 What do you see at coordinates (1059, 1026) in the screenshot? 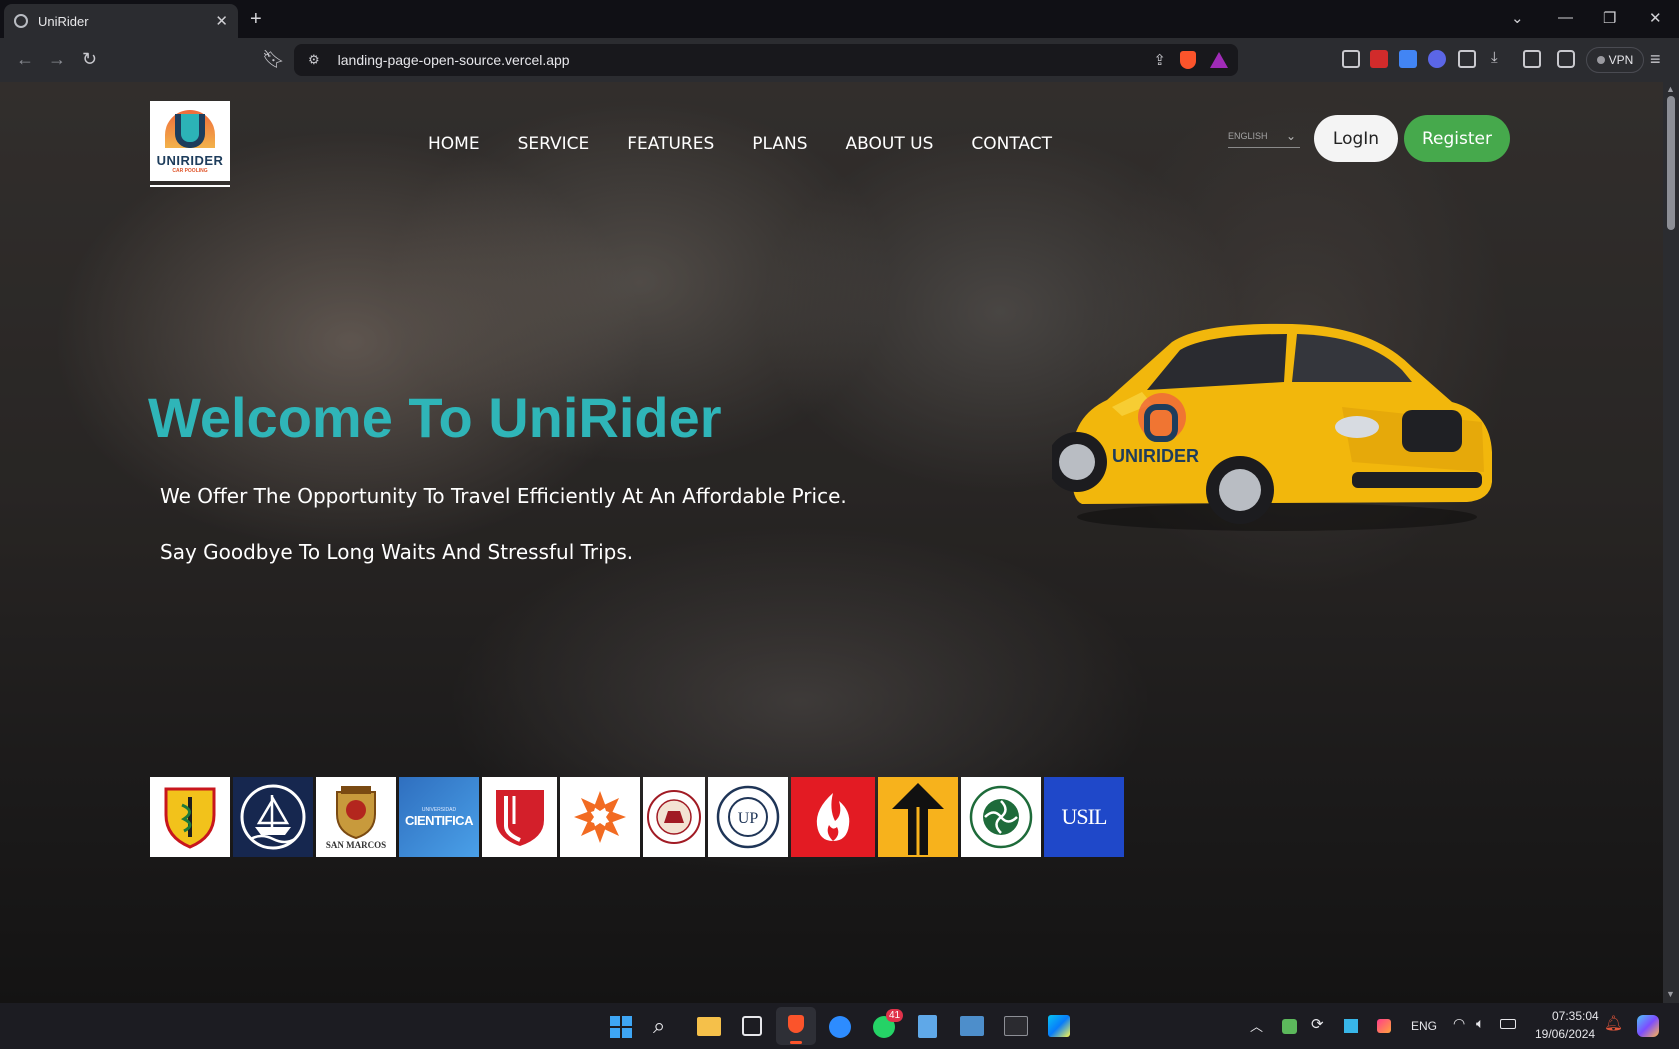
I see `webstorm-icon` at bounding box center [1059, 1026].